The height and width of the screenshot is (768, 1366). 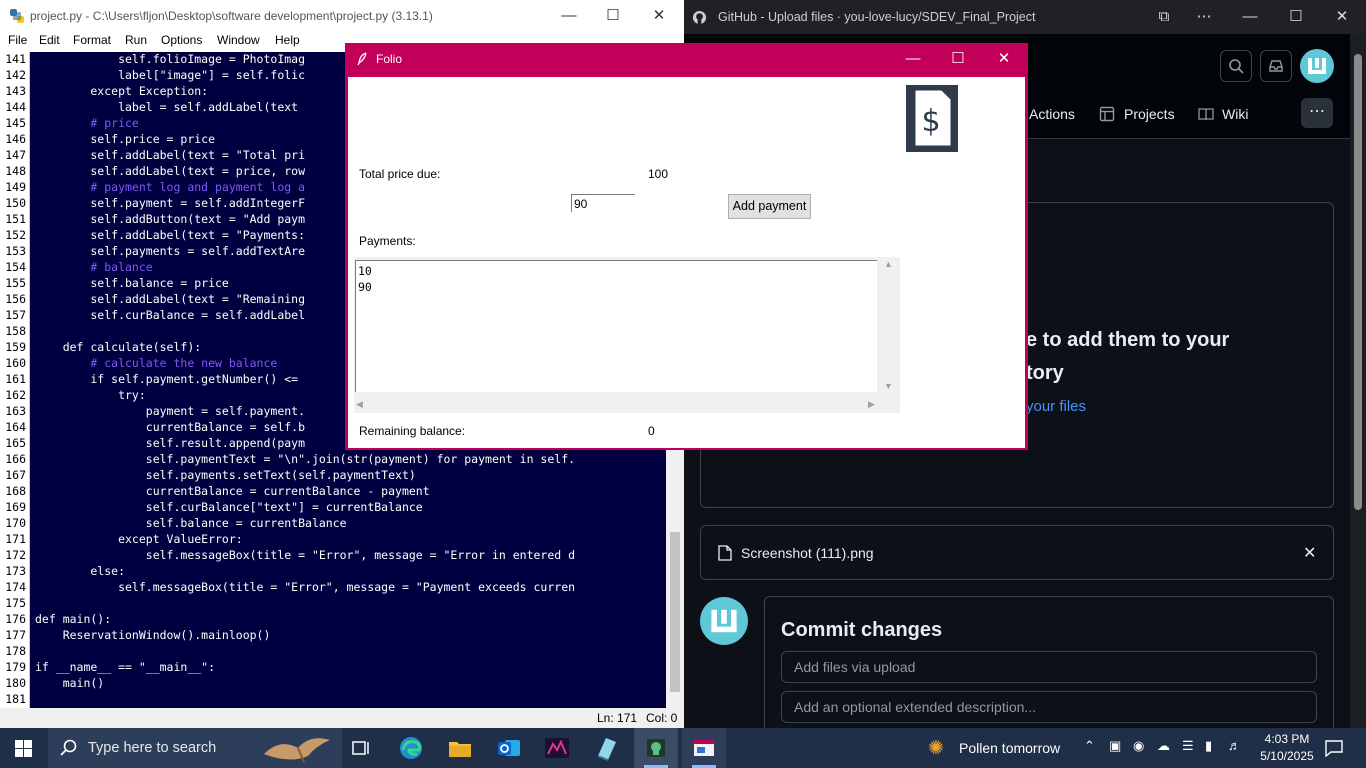 I want to click on menu-format: Format, so click(x=92, y=40).